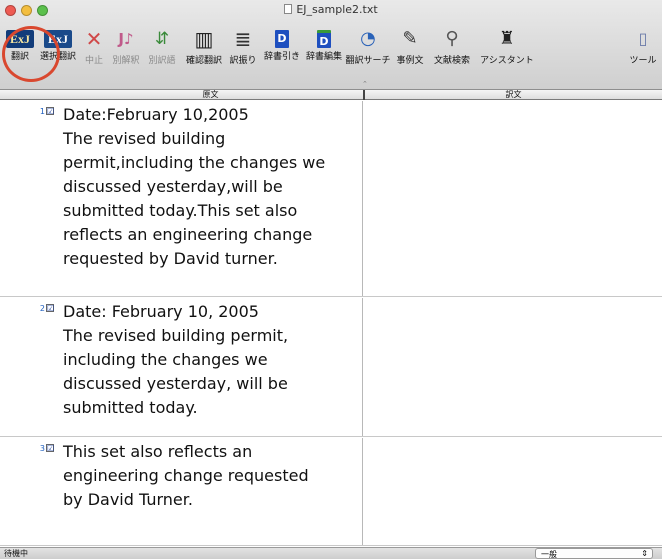  Describe the element at coordinates (158, 451) in the screenshot. I see `source-line: This set also reflects an` at that location.